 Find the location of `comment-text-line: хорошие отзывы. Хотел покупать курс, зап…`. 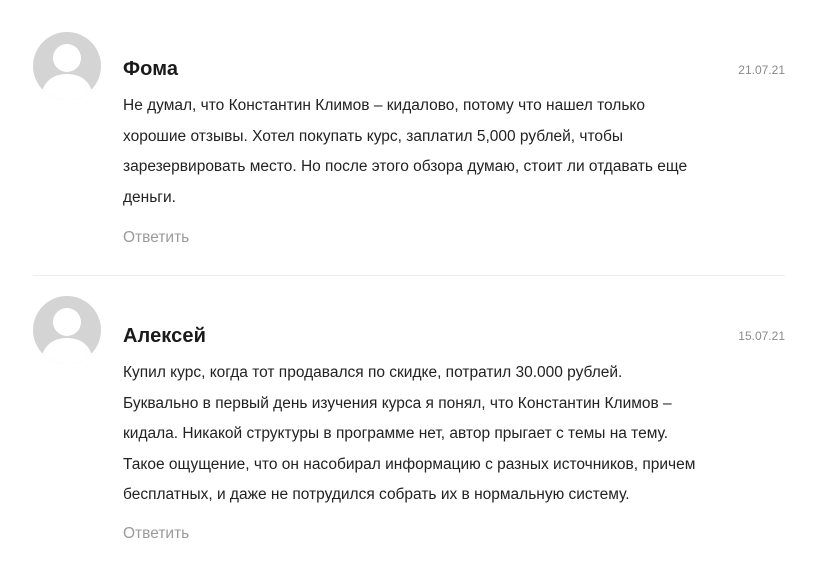

comment-text-line: хорошие отзывы. Хотел покупать курс, зап… is located at coordinates (373, 136).